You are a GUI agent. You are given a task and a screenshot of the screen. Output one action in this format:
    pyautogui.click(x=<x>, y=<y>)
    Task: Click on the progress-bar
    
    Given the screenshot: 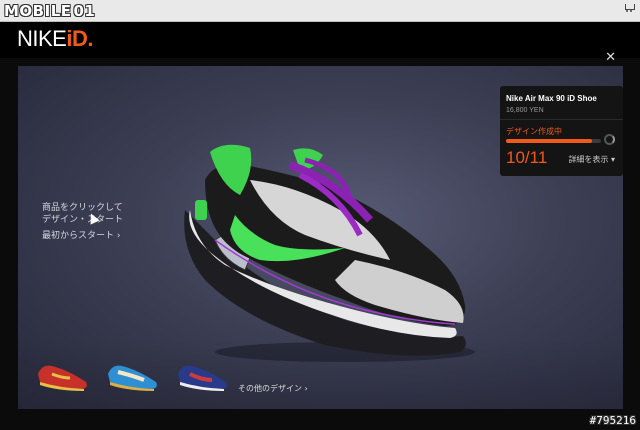 What is the action you would take?
    pyautogui.click(x=553, y=141)
    